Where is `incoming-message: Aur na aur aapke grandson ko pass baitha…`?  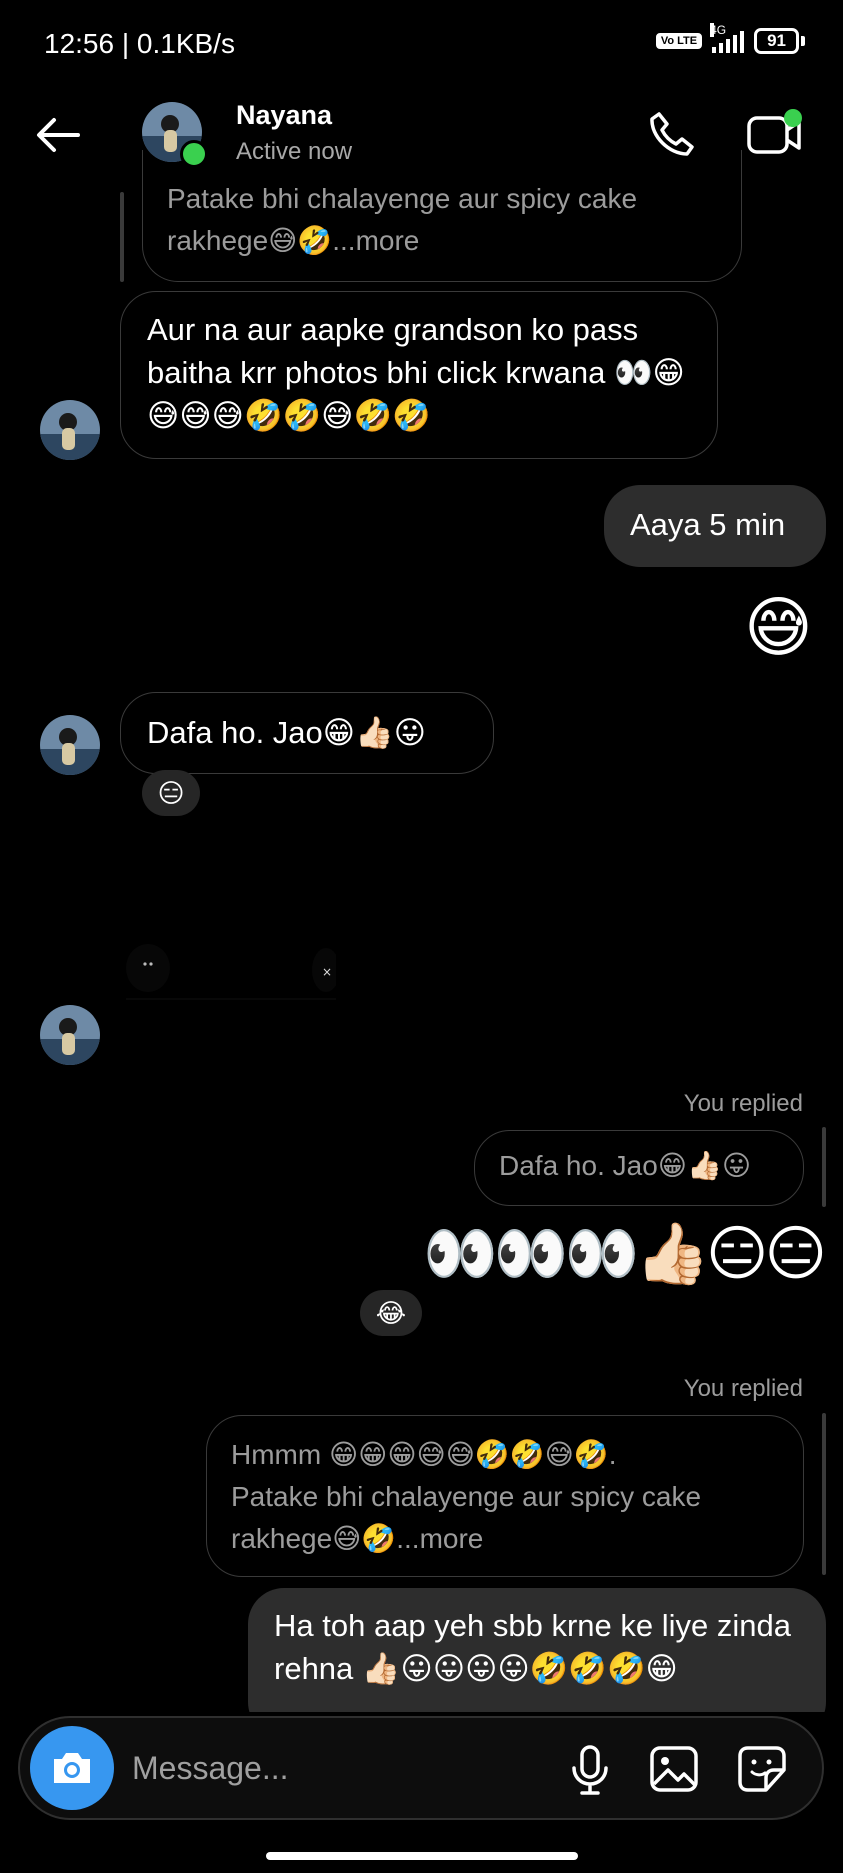
incoming-message: Aur na aur aapke grandson ko pass baitha… is located at coordinates (419, 375).